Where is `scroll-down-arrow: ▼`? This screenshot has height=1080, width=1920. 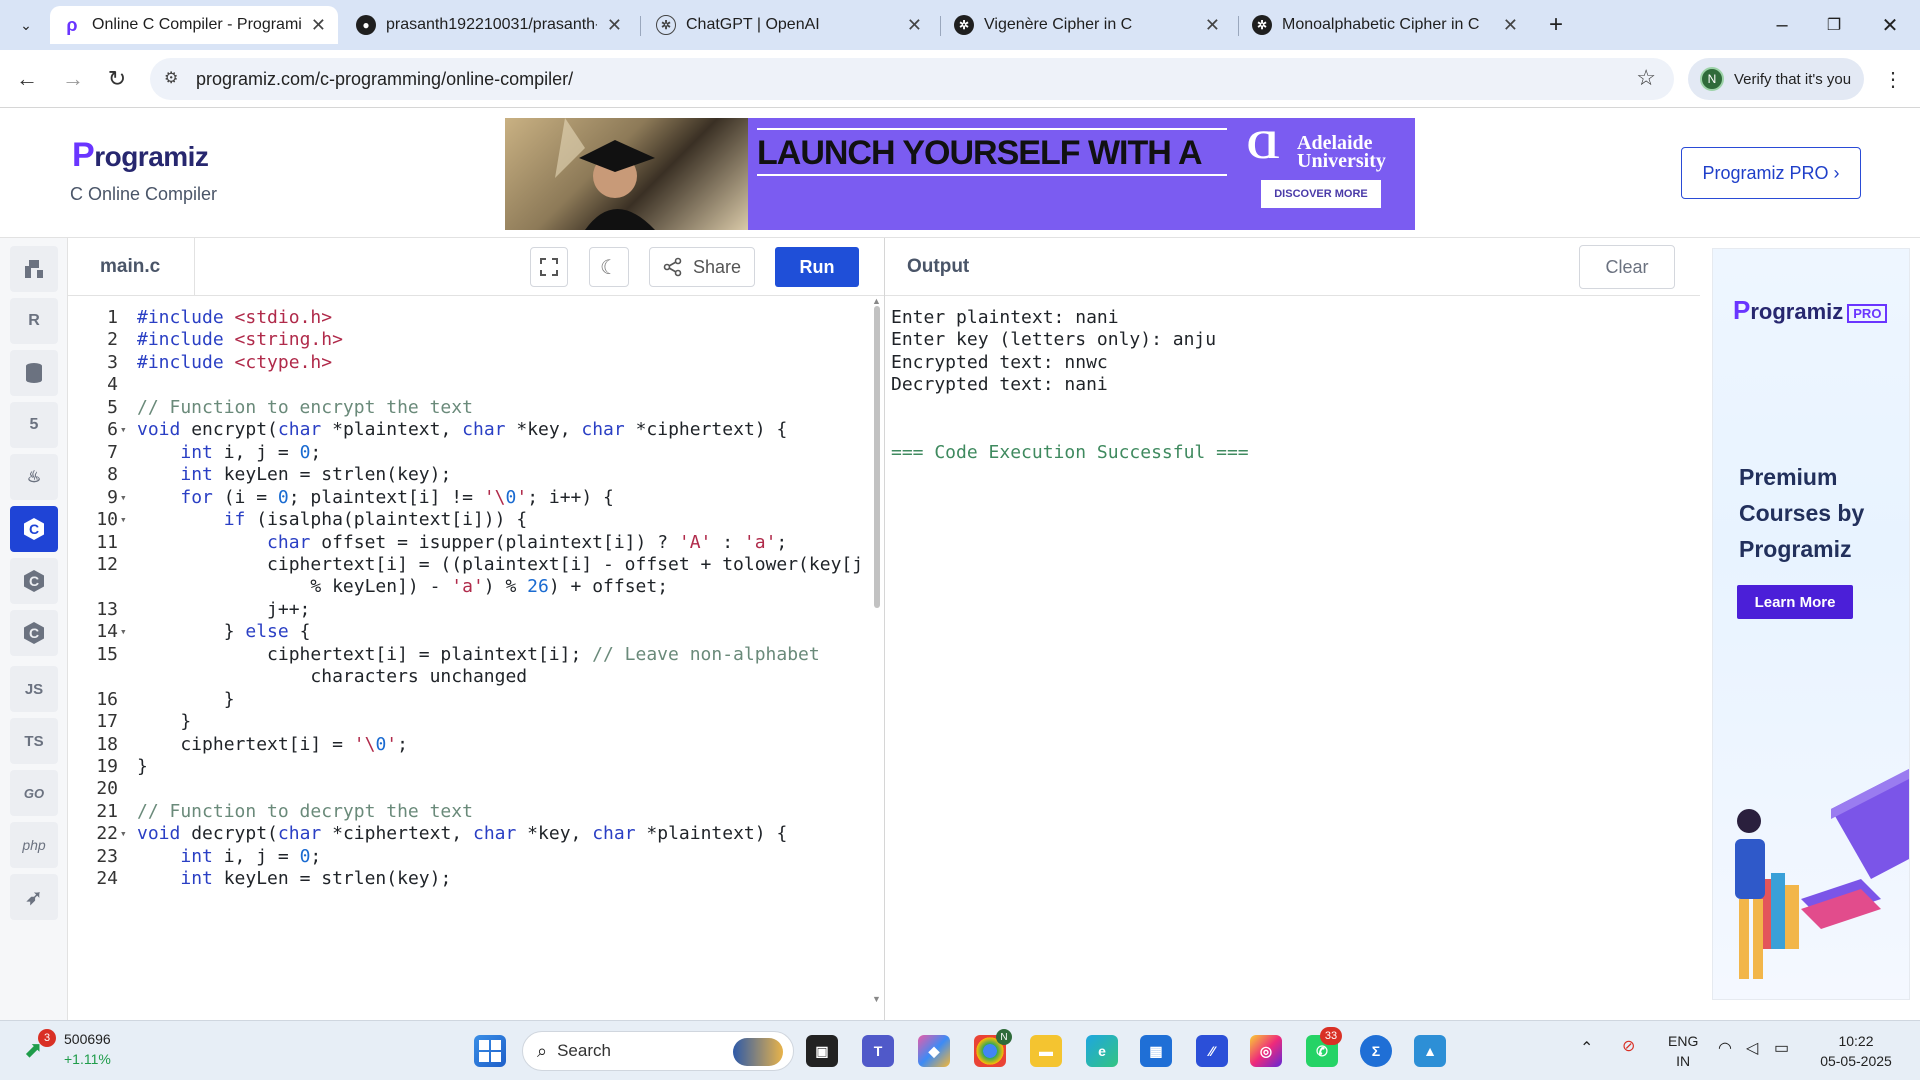 scroll-down-arrow: ▼ is located at coordinates (876, 999).